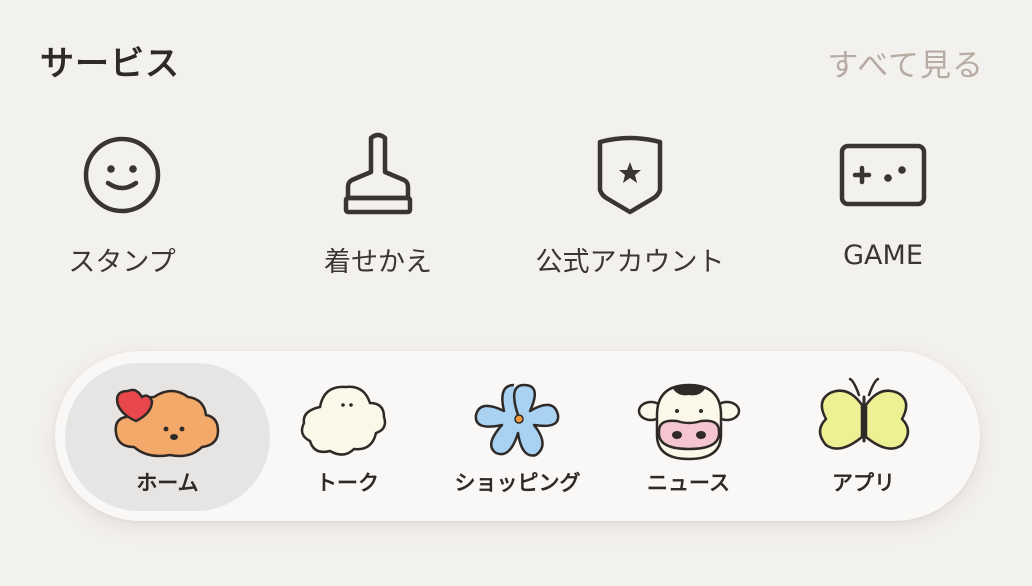 The image size is (1032, 586). What do you see at coordinates (166, 423) in the screenshot?
I see `orange-dog-icon` at bounding box center [166, 423].